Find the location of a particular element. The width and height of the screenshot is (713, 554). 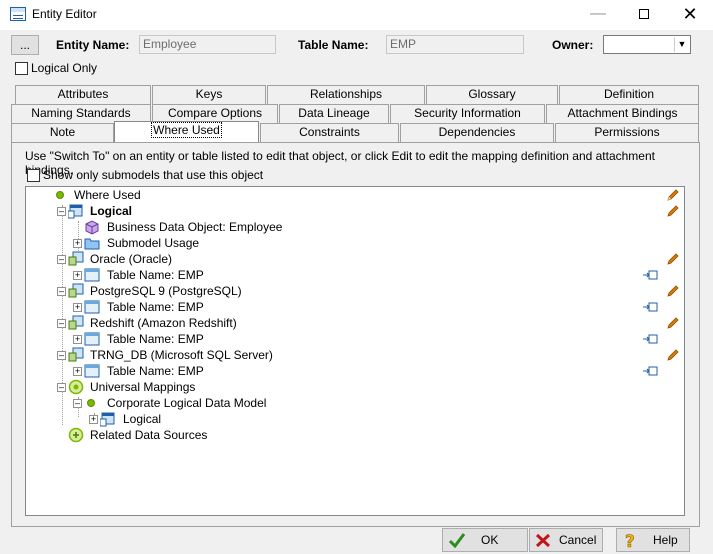

tree-node-logical-mapping: + Logical is located at coordinates (355, 419).